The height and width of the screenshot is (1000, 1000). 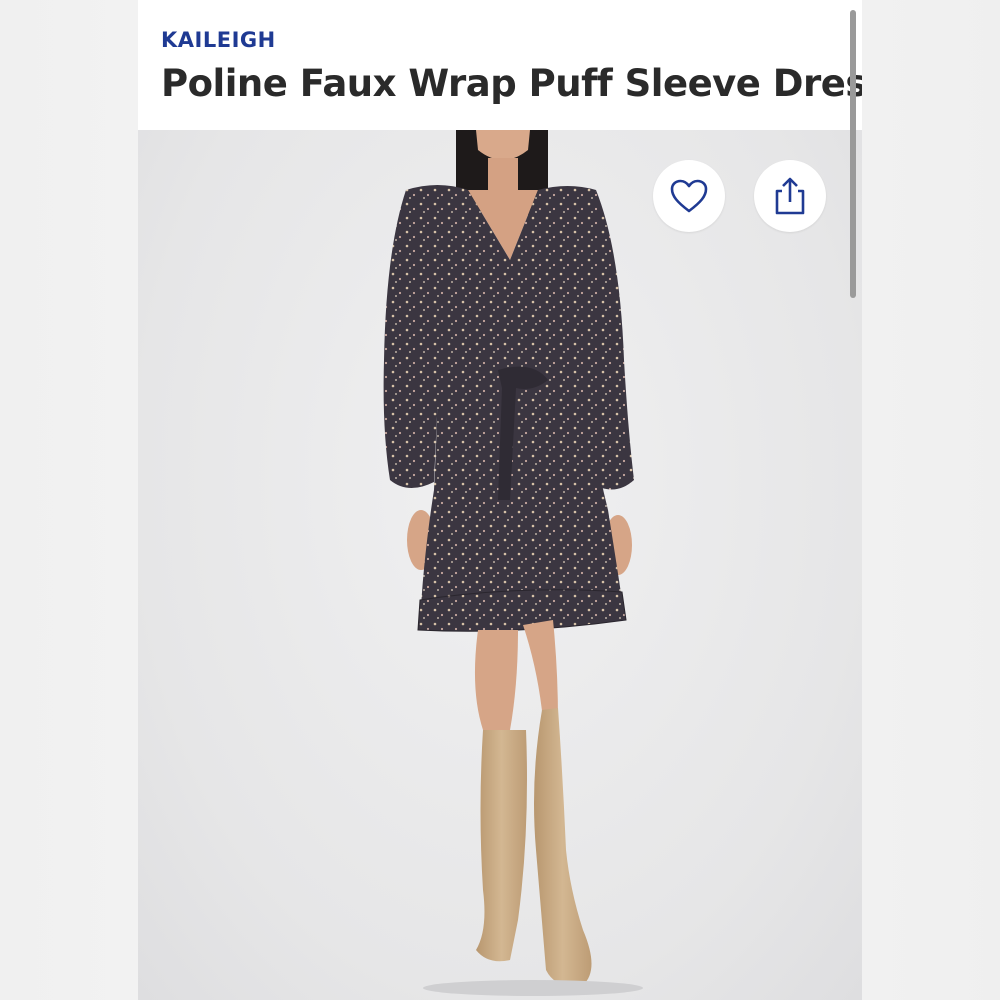 I want to click on share-button, so click(x=790, y=196).